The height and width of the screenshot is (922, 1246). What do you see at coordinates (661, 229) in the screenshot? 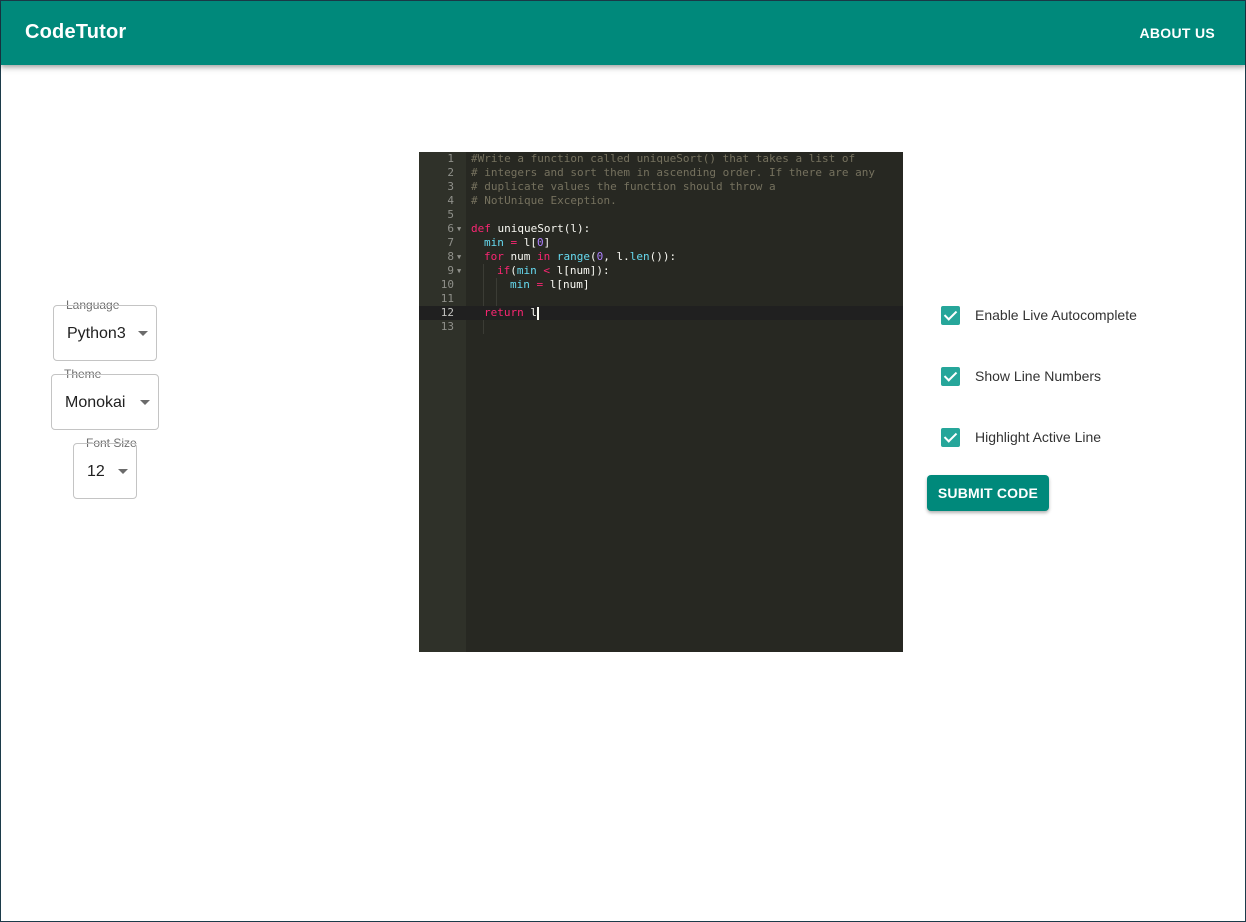
I see `code-line: 6 ▼ def uniqueSort(l):` at bounding box center [661, 229].